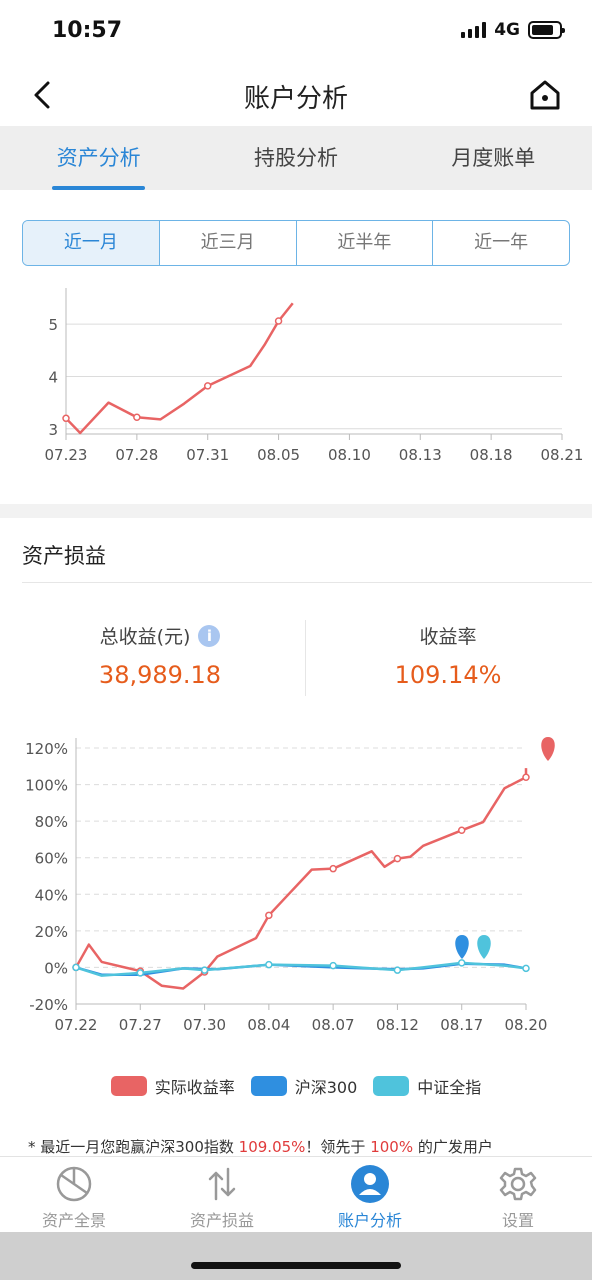  I want to click on info-icon: i, so click(209, 635).